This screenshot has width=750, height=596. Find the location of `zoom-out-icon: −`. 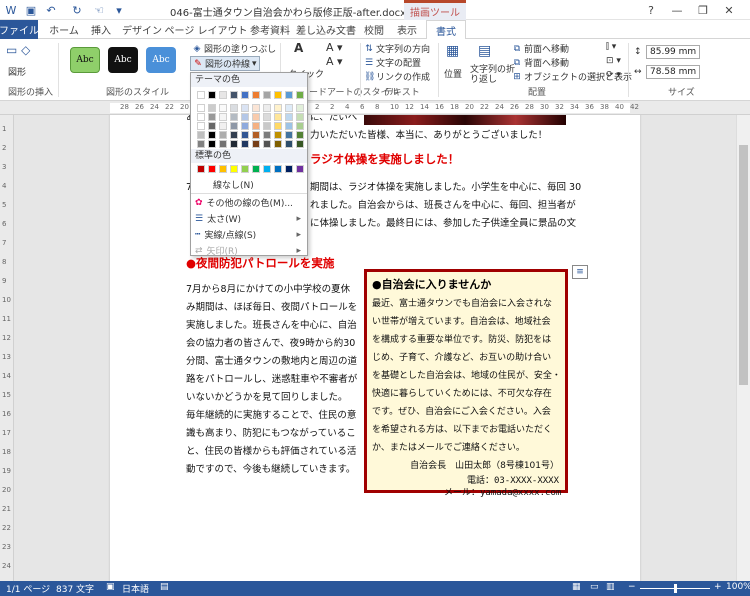

zoom-out-icon: − is located at coordinates (632, 587).